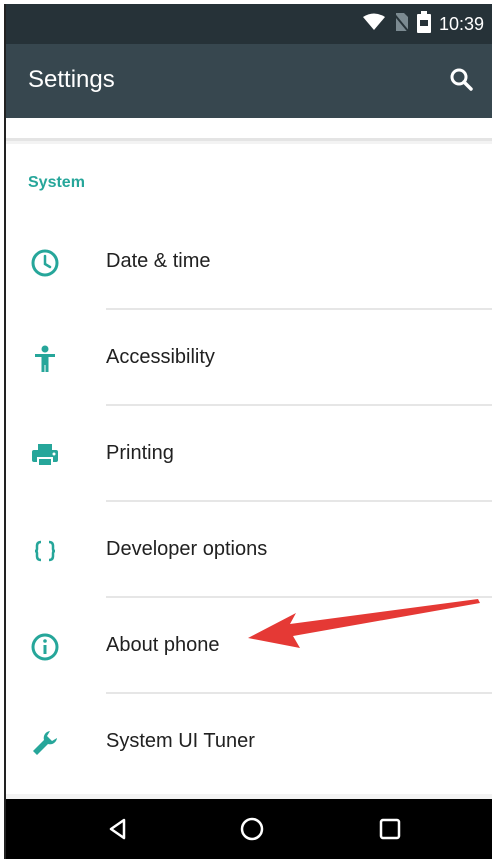  What do you see at coordinates (163, 645) in the screenshot?
I see `settings-item-label: About phone` at bounding box center [163, 645].